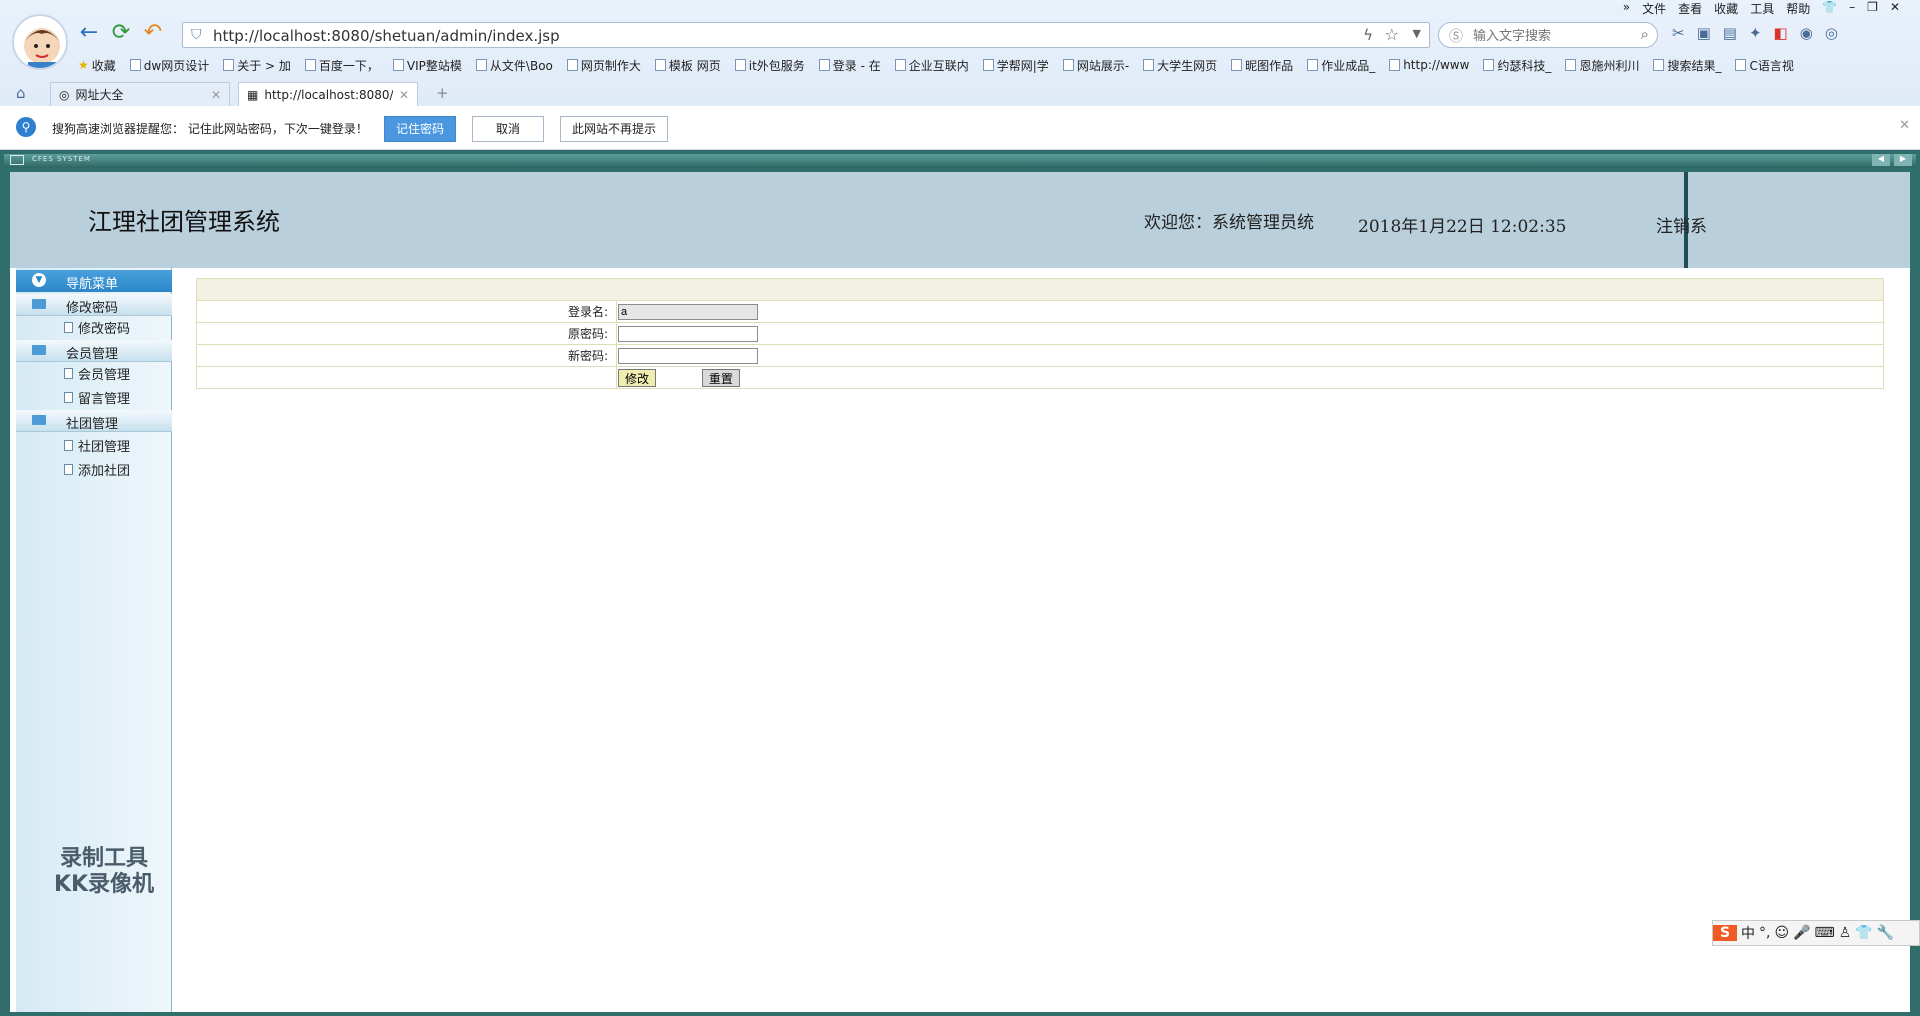  I want to click on favorites-button: ★ 收藏, so click(97, 65).